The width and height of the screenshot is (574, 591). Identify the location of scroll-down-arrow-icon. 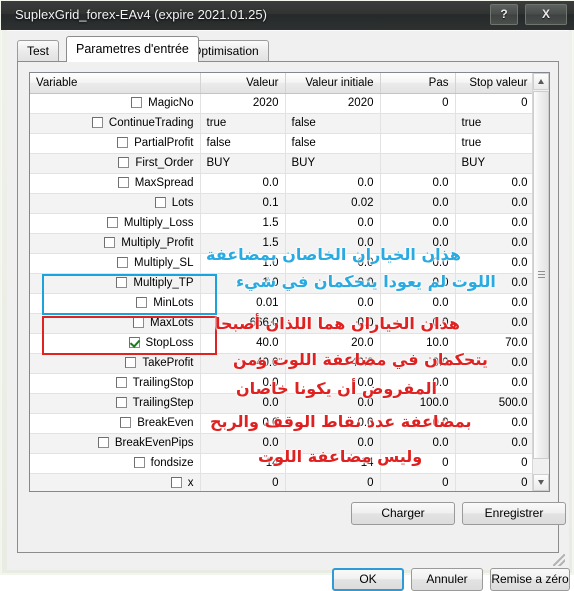
(541, 482).